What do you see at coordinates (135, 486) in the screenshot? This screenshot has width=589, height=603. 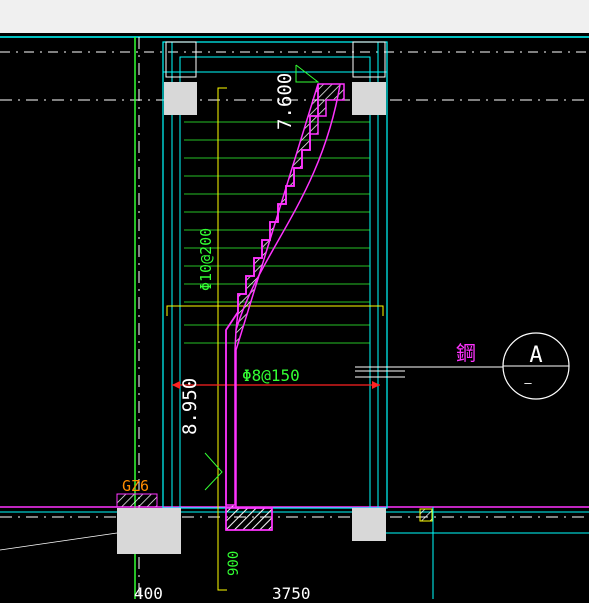 I see `column-tag: GZ6` at bounding box center [135, 486].